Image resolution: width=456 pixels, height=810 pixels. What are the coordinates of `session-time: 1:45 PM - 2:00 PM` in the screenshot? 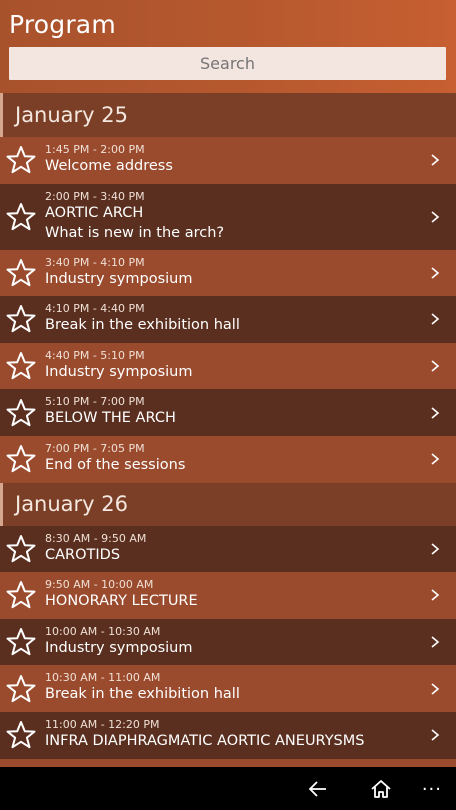 It's located at (95, 149).